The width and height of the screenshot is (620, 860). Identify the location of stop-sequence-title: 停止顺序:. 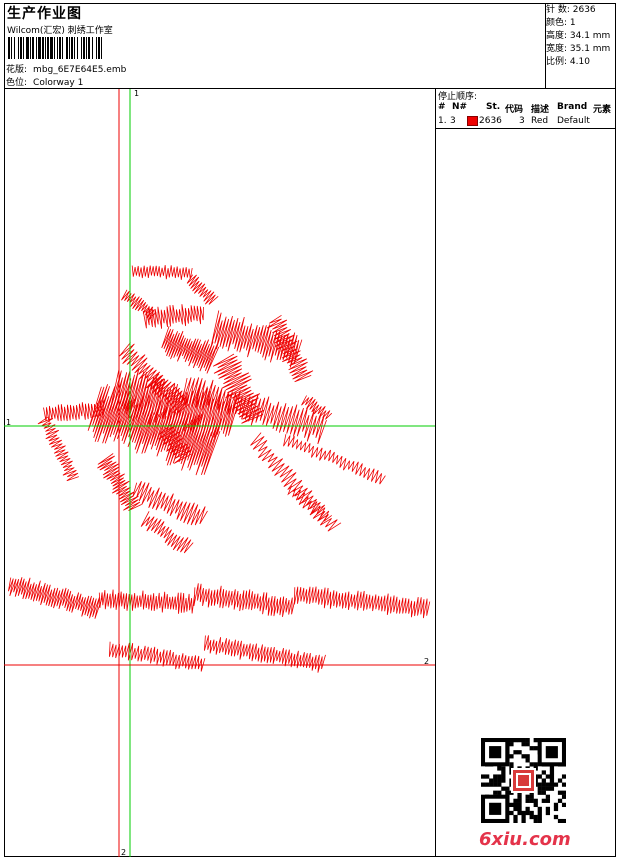
(458, 97).